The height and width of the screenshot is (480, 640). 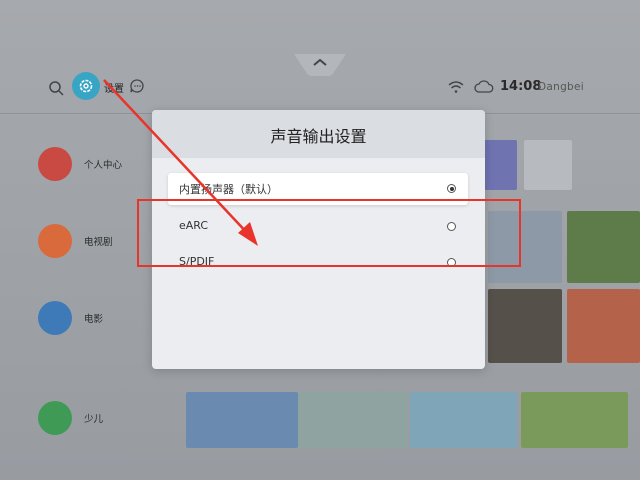 What do you see at coordinates (197, 261) in the screenshot?
I see `option-label: S/PDIF` at bounding box center [197, 261].